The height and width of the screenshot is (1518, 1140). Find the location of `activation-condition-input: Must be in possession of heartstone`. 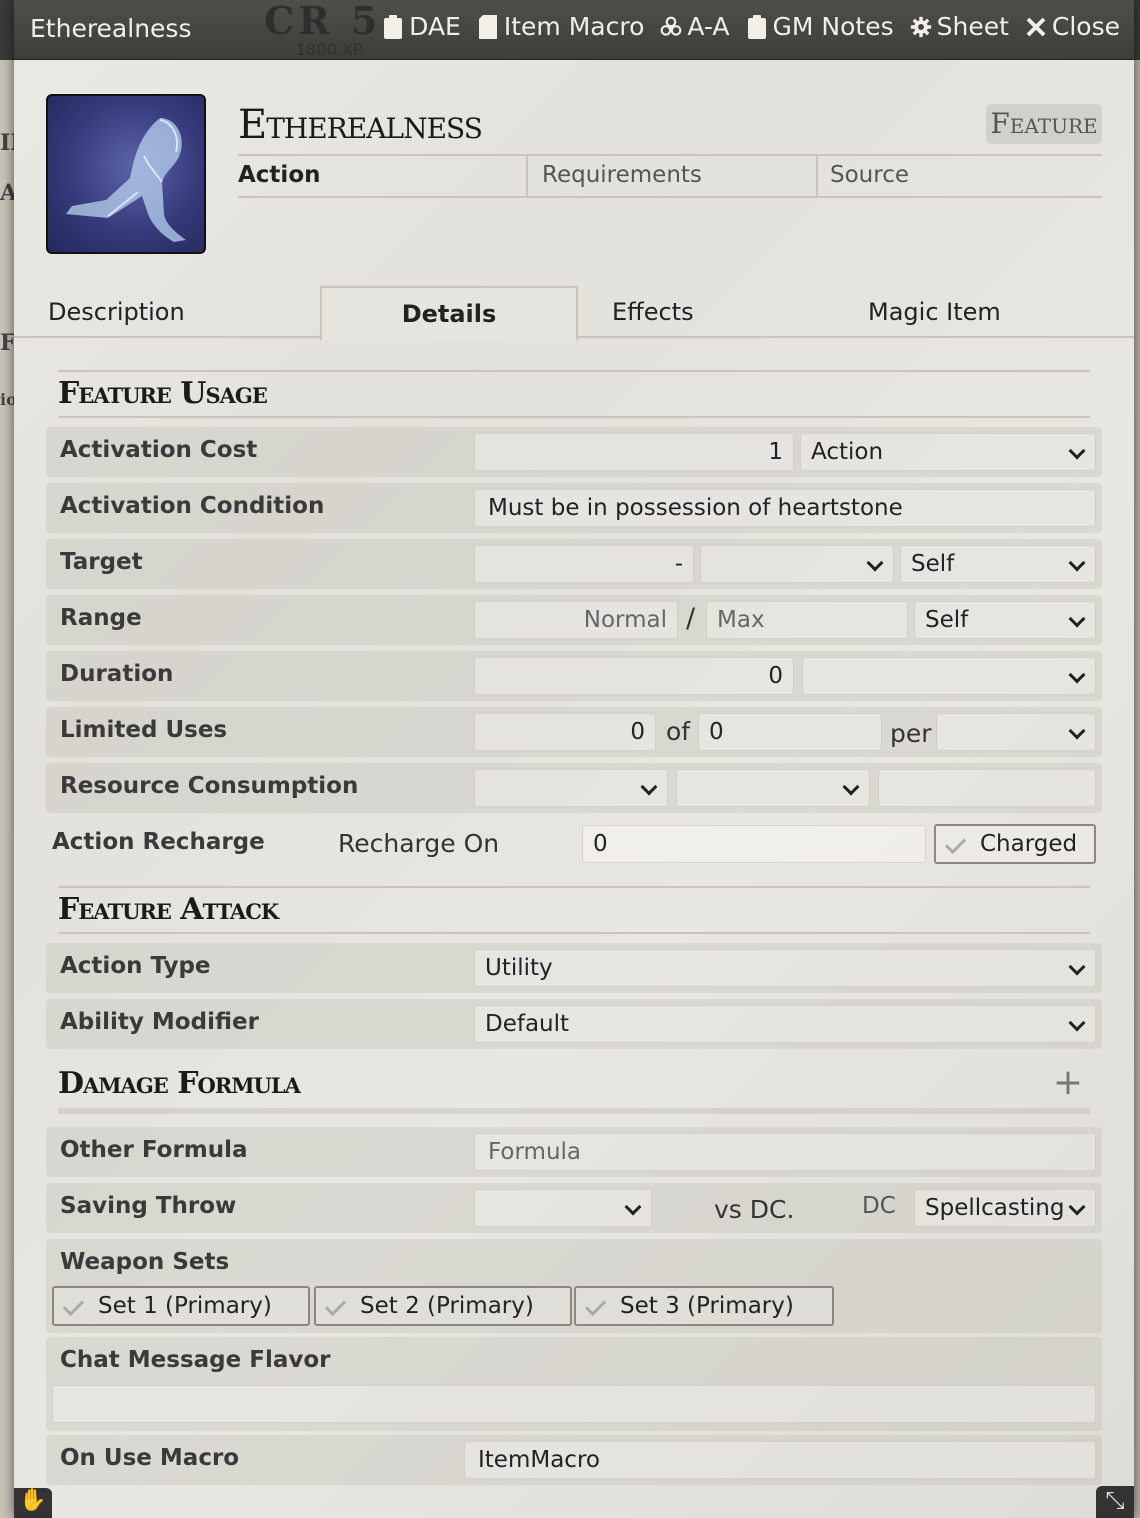

activation-condition-input: Must be in possession of heartstone is located at coordinates (785, 508).